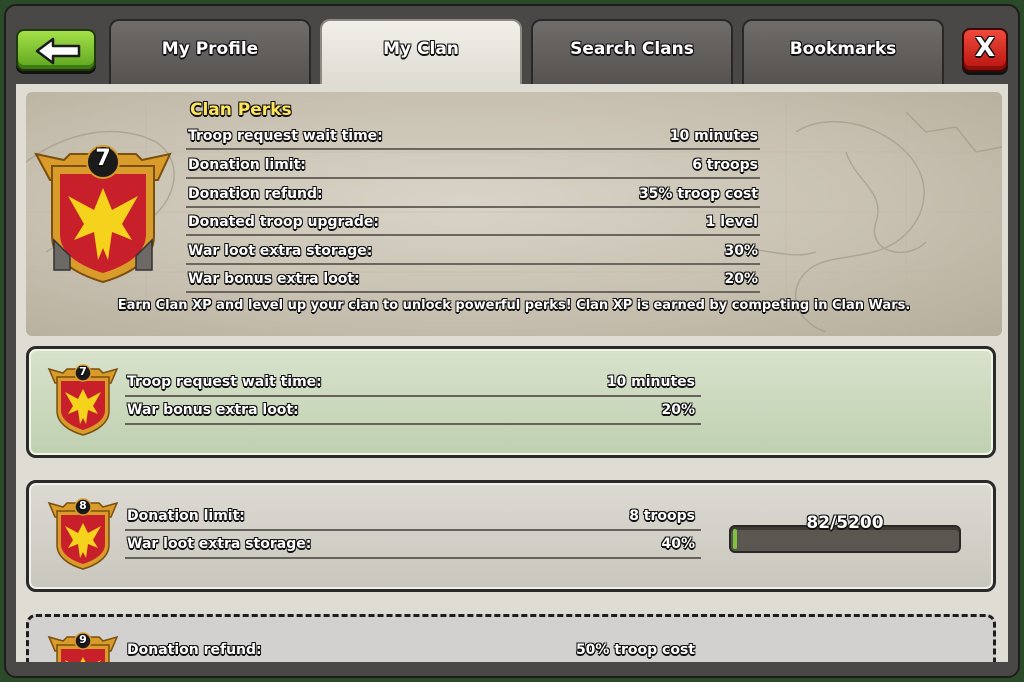 The height and width of the screenshot is (682, 1024). I want to click on perk-row: War bonus extra loot: 20%, so click(473, 281).